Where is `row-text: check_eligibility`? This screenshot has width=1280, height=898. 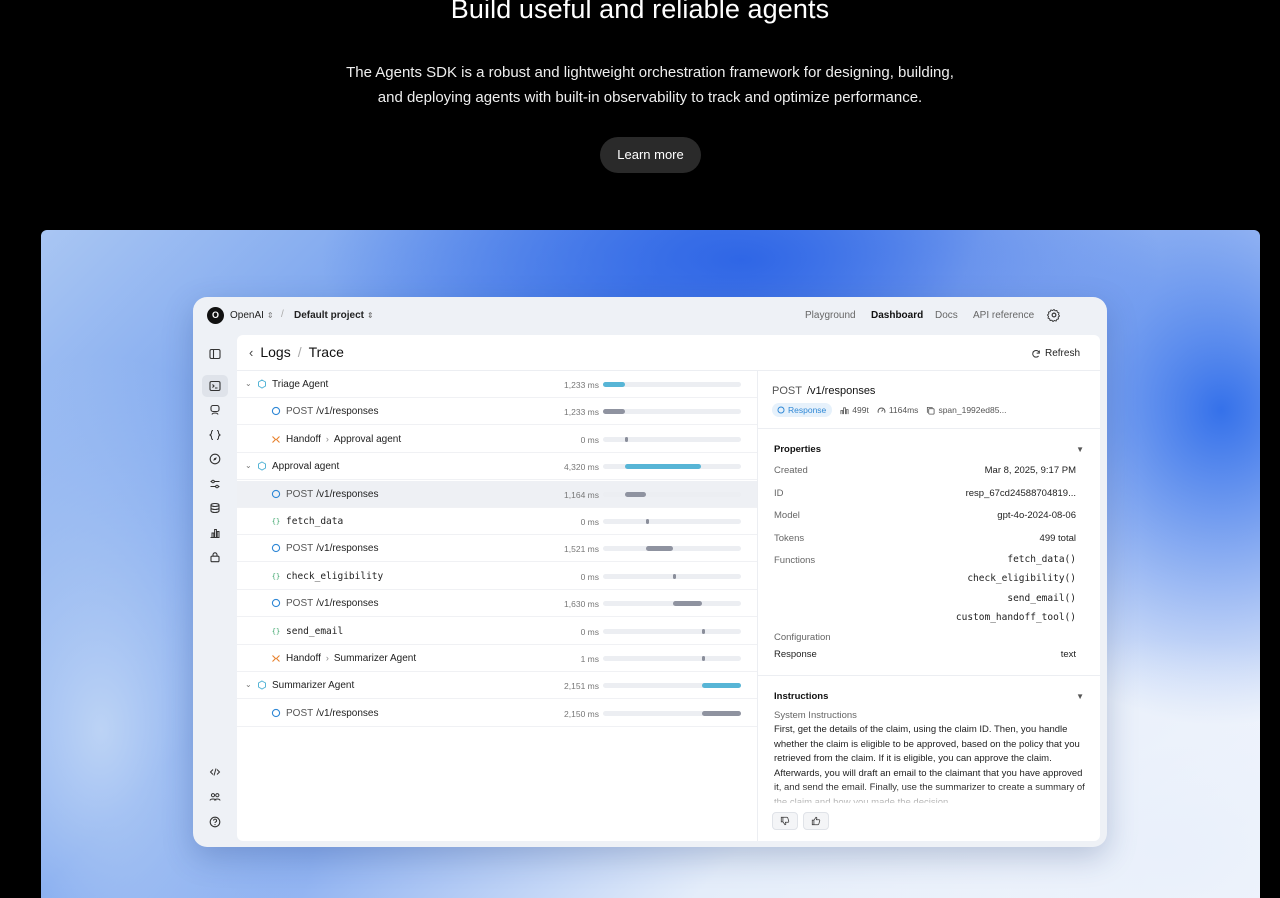 row-text: check_eligibility is located at coordinates (335, 576).